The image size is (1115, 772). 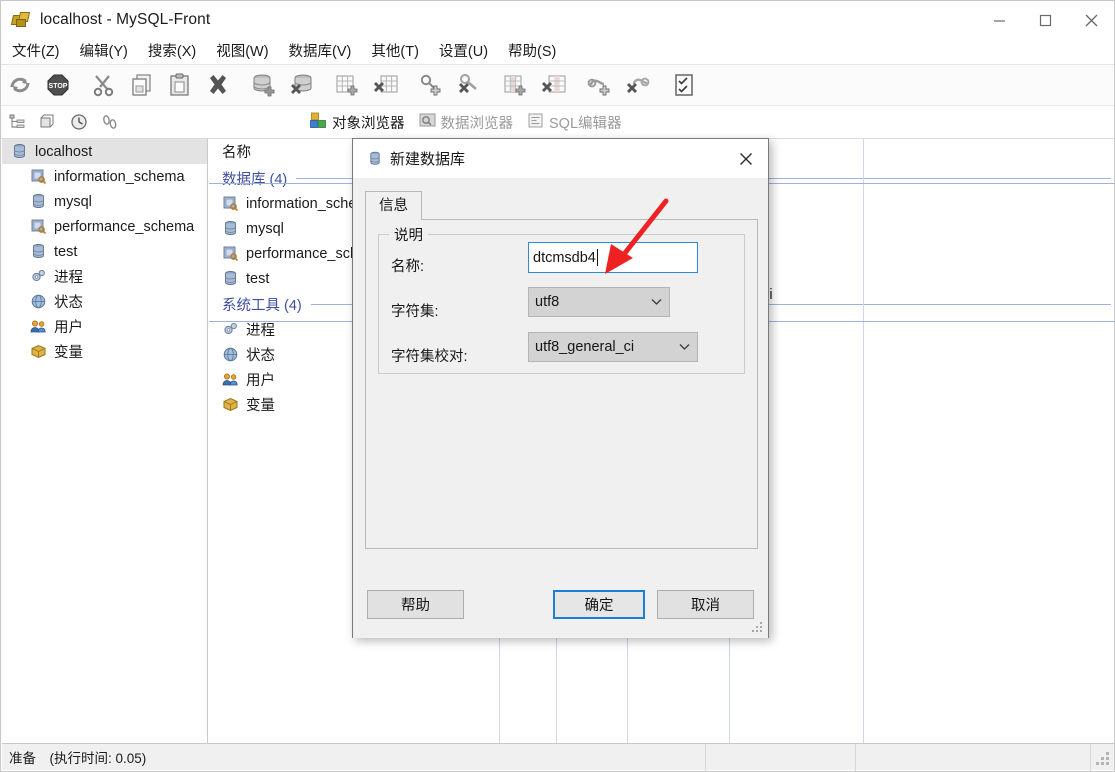 What do you see at coordinates (302, 85) in the screenshot?
I see `drop-database-icon` at bounding box center [302, 85].